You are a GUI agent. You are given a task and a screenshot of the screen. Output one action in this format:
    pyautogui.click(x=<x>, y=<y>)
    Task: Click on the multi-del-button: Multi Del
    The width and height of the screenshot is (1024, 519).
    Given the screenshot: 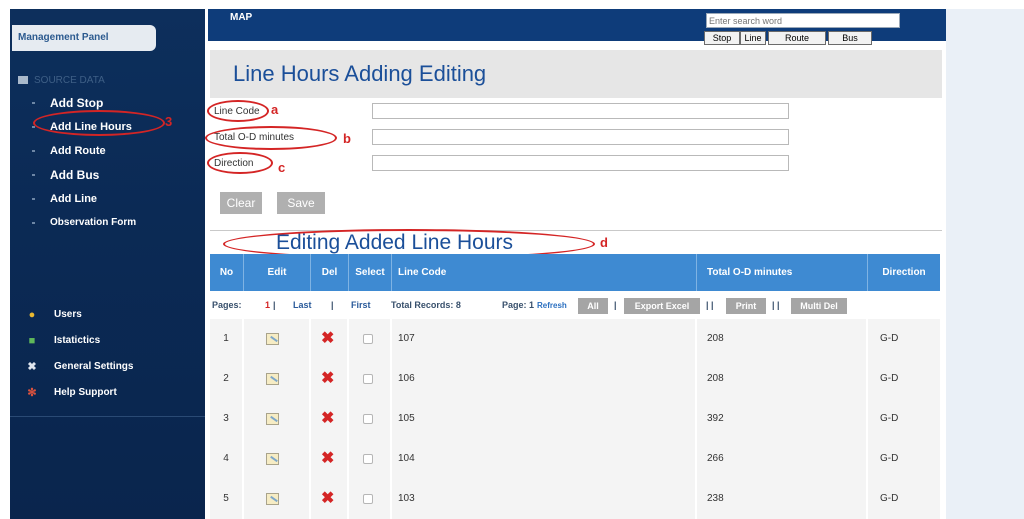 What is the action you would take?
    pyautogui.click(x=819, y=306)
    